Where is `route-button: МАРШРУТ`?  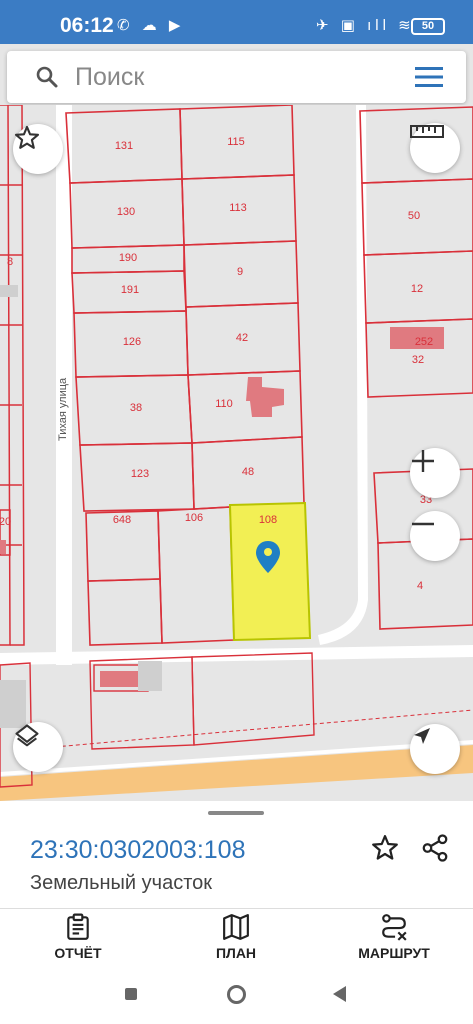
route-button: МАРШРУТ is located at coordinates (394, 941).